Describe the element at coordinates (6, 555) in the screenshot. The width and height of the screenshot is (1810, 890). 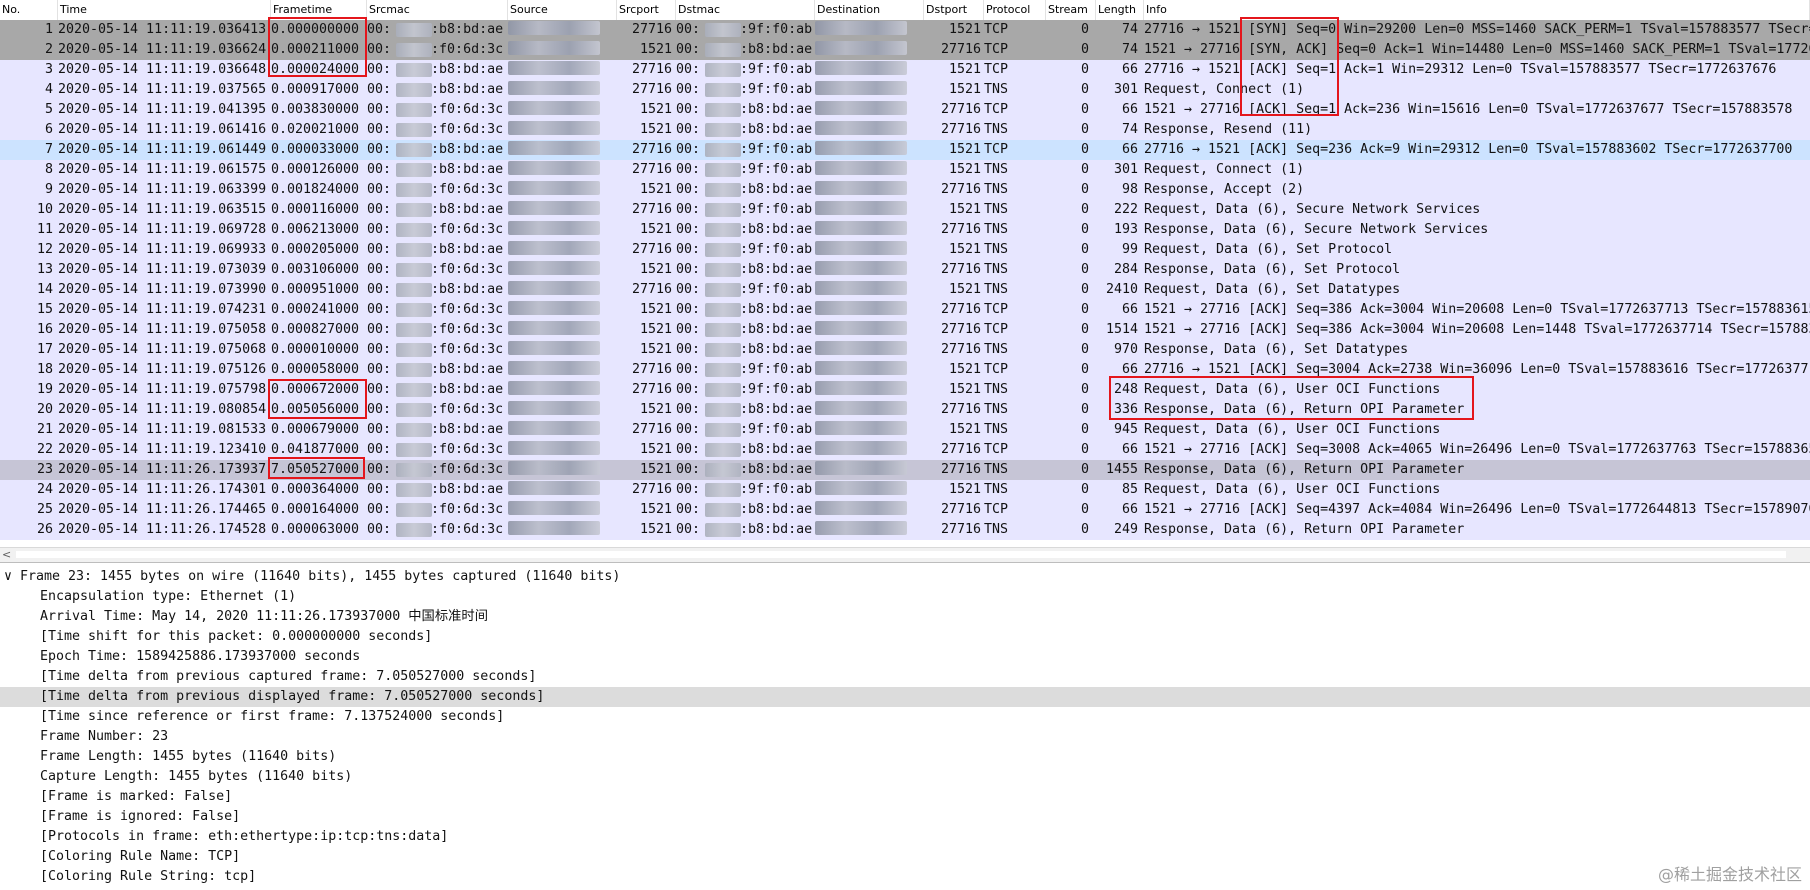
I see `scroll-left-icon: <` at that location.